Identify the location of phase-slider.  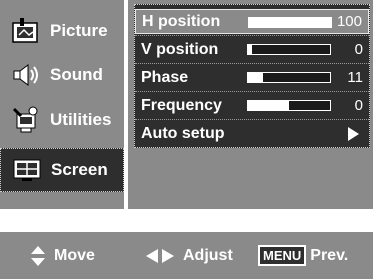
(289, 77).